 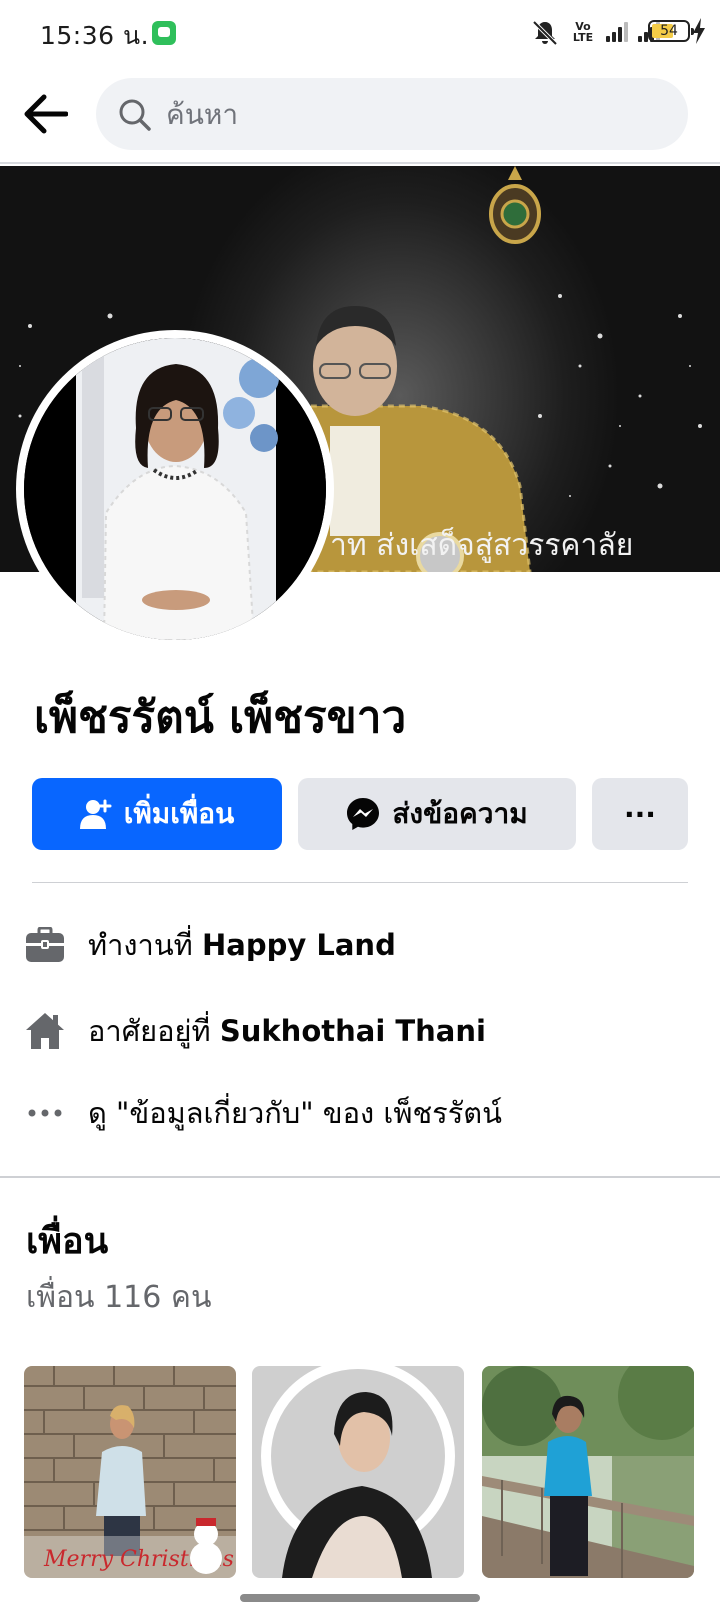 I want to click on profile-avatar, so click(x=175, y=489).